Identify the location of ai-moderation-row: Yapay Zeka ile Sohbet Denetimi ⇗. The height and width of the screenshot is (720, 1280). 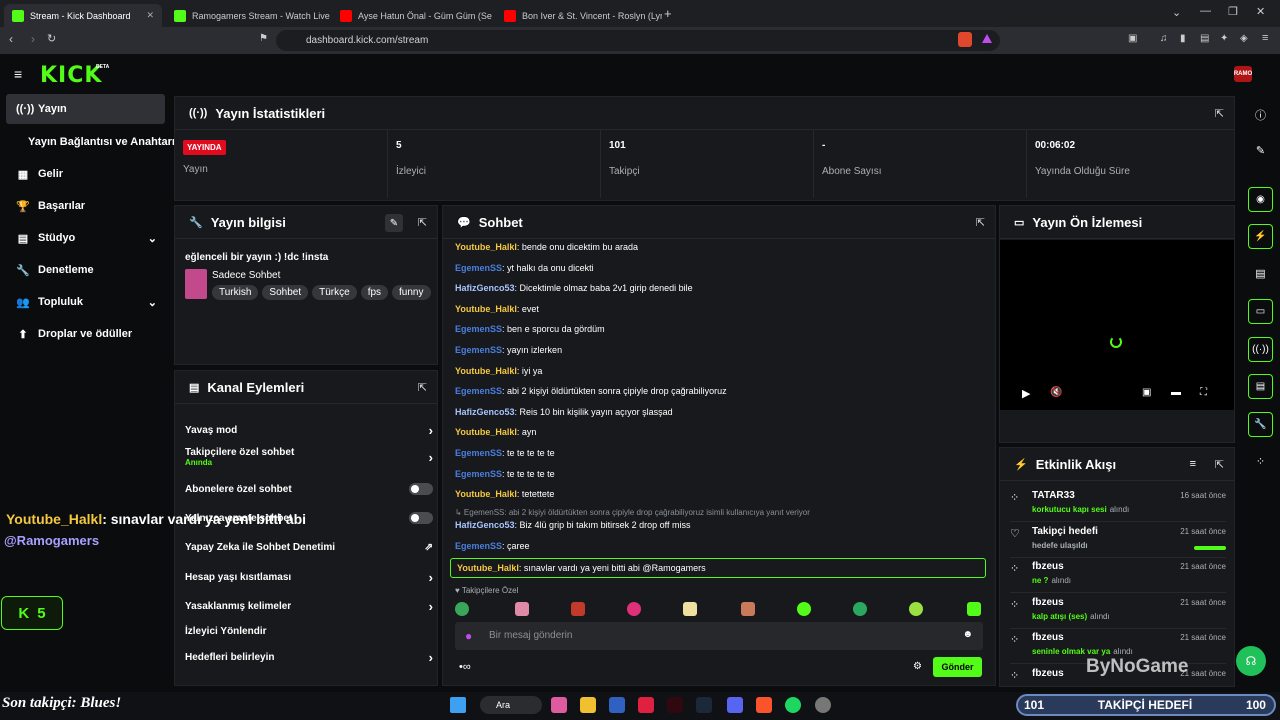
(309, 547).